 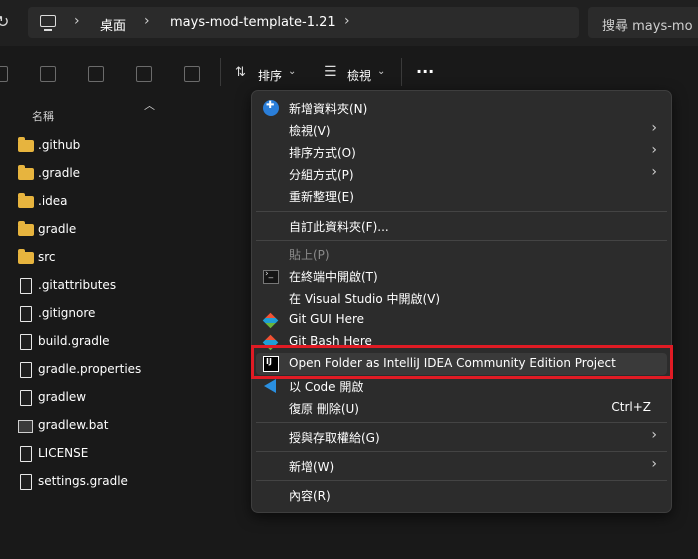 What do you see at coordinates (461, 466) in the screenshot?
I see `menu-item-new: 新增(W) ›` at bounding box center [461, 466].